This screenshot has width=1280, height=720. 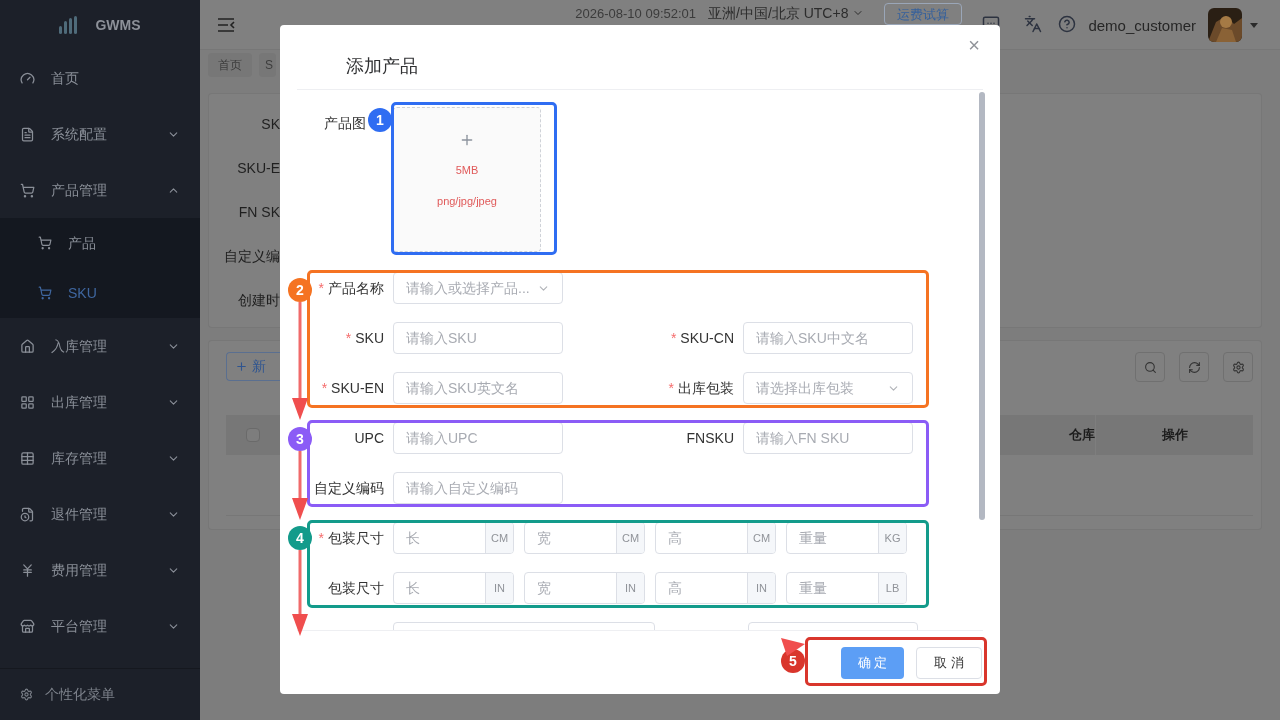 What do you see at coordinates (259, 212) in the screenshot?
I see `filter-label: FN SK` at bounding box center [259, 212].